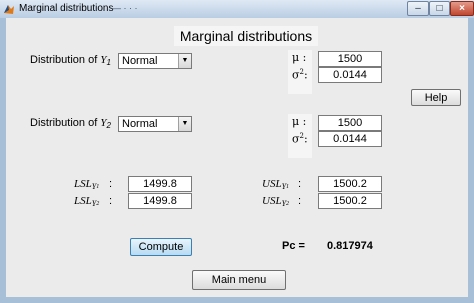  I want to click on lsl-y2-input: 1499.8, so click(160, 201).